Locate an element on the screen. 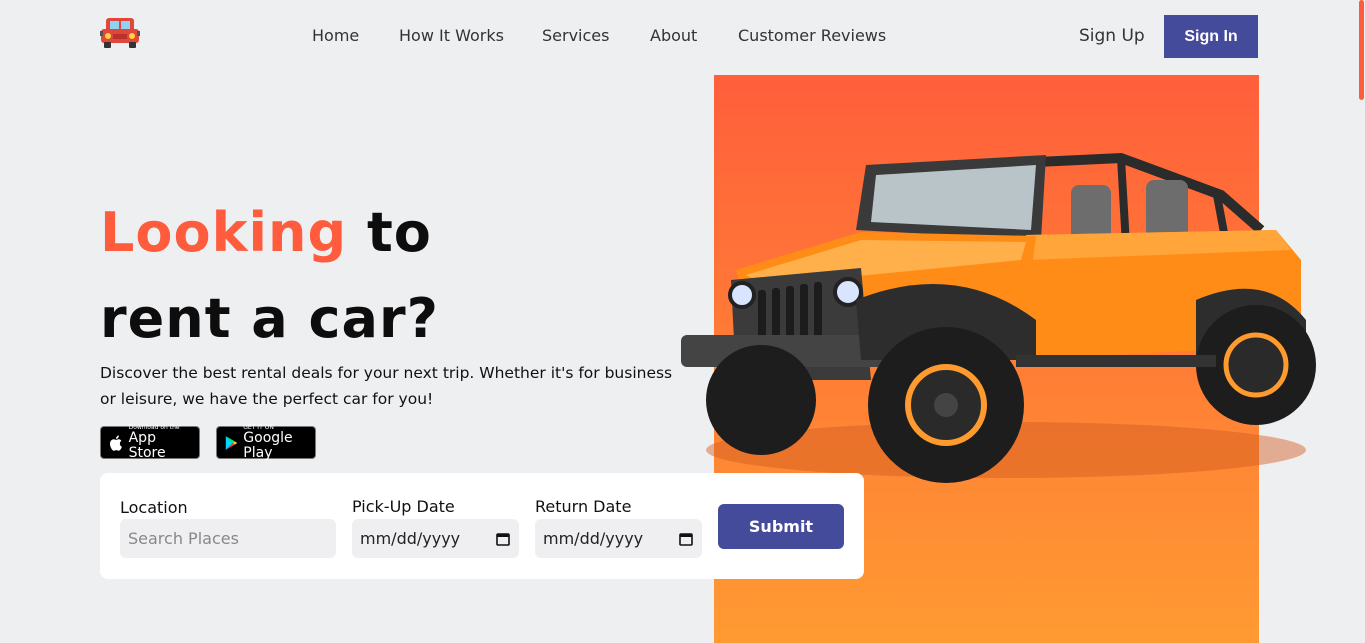  app-store-text: App Store is located at coordinates (147, 445).